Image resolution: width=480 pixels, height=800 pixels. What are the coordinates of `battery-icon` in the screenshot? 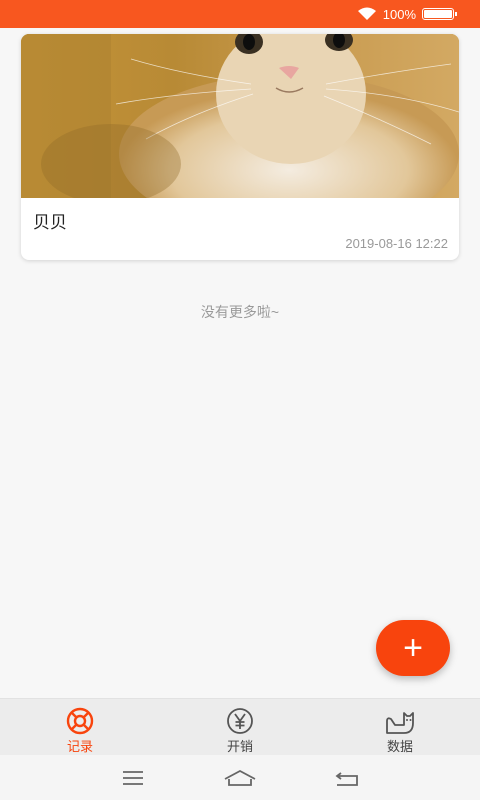 It's located at (439, 14).